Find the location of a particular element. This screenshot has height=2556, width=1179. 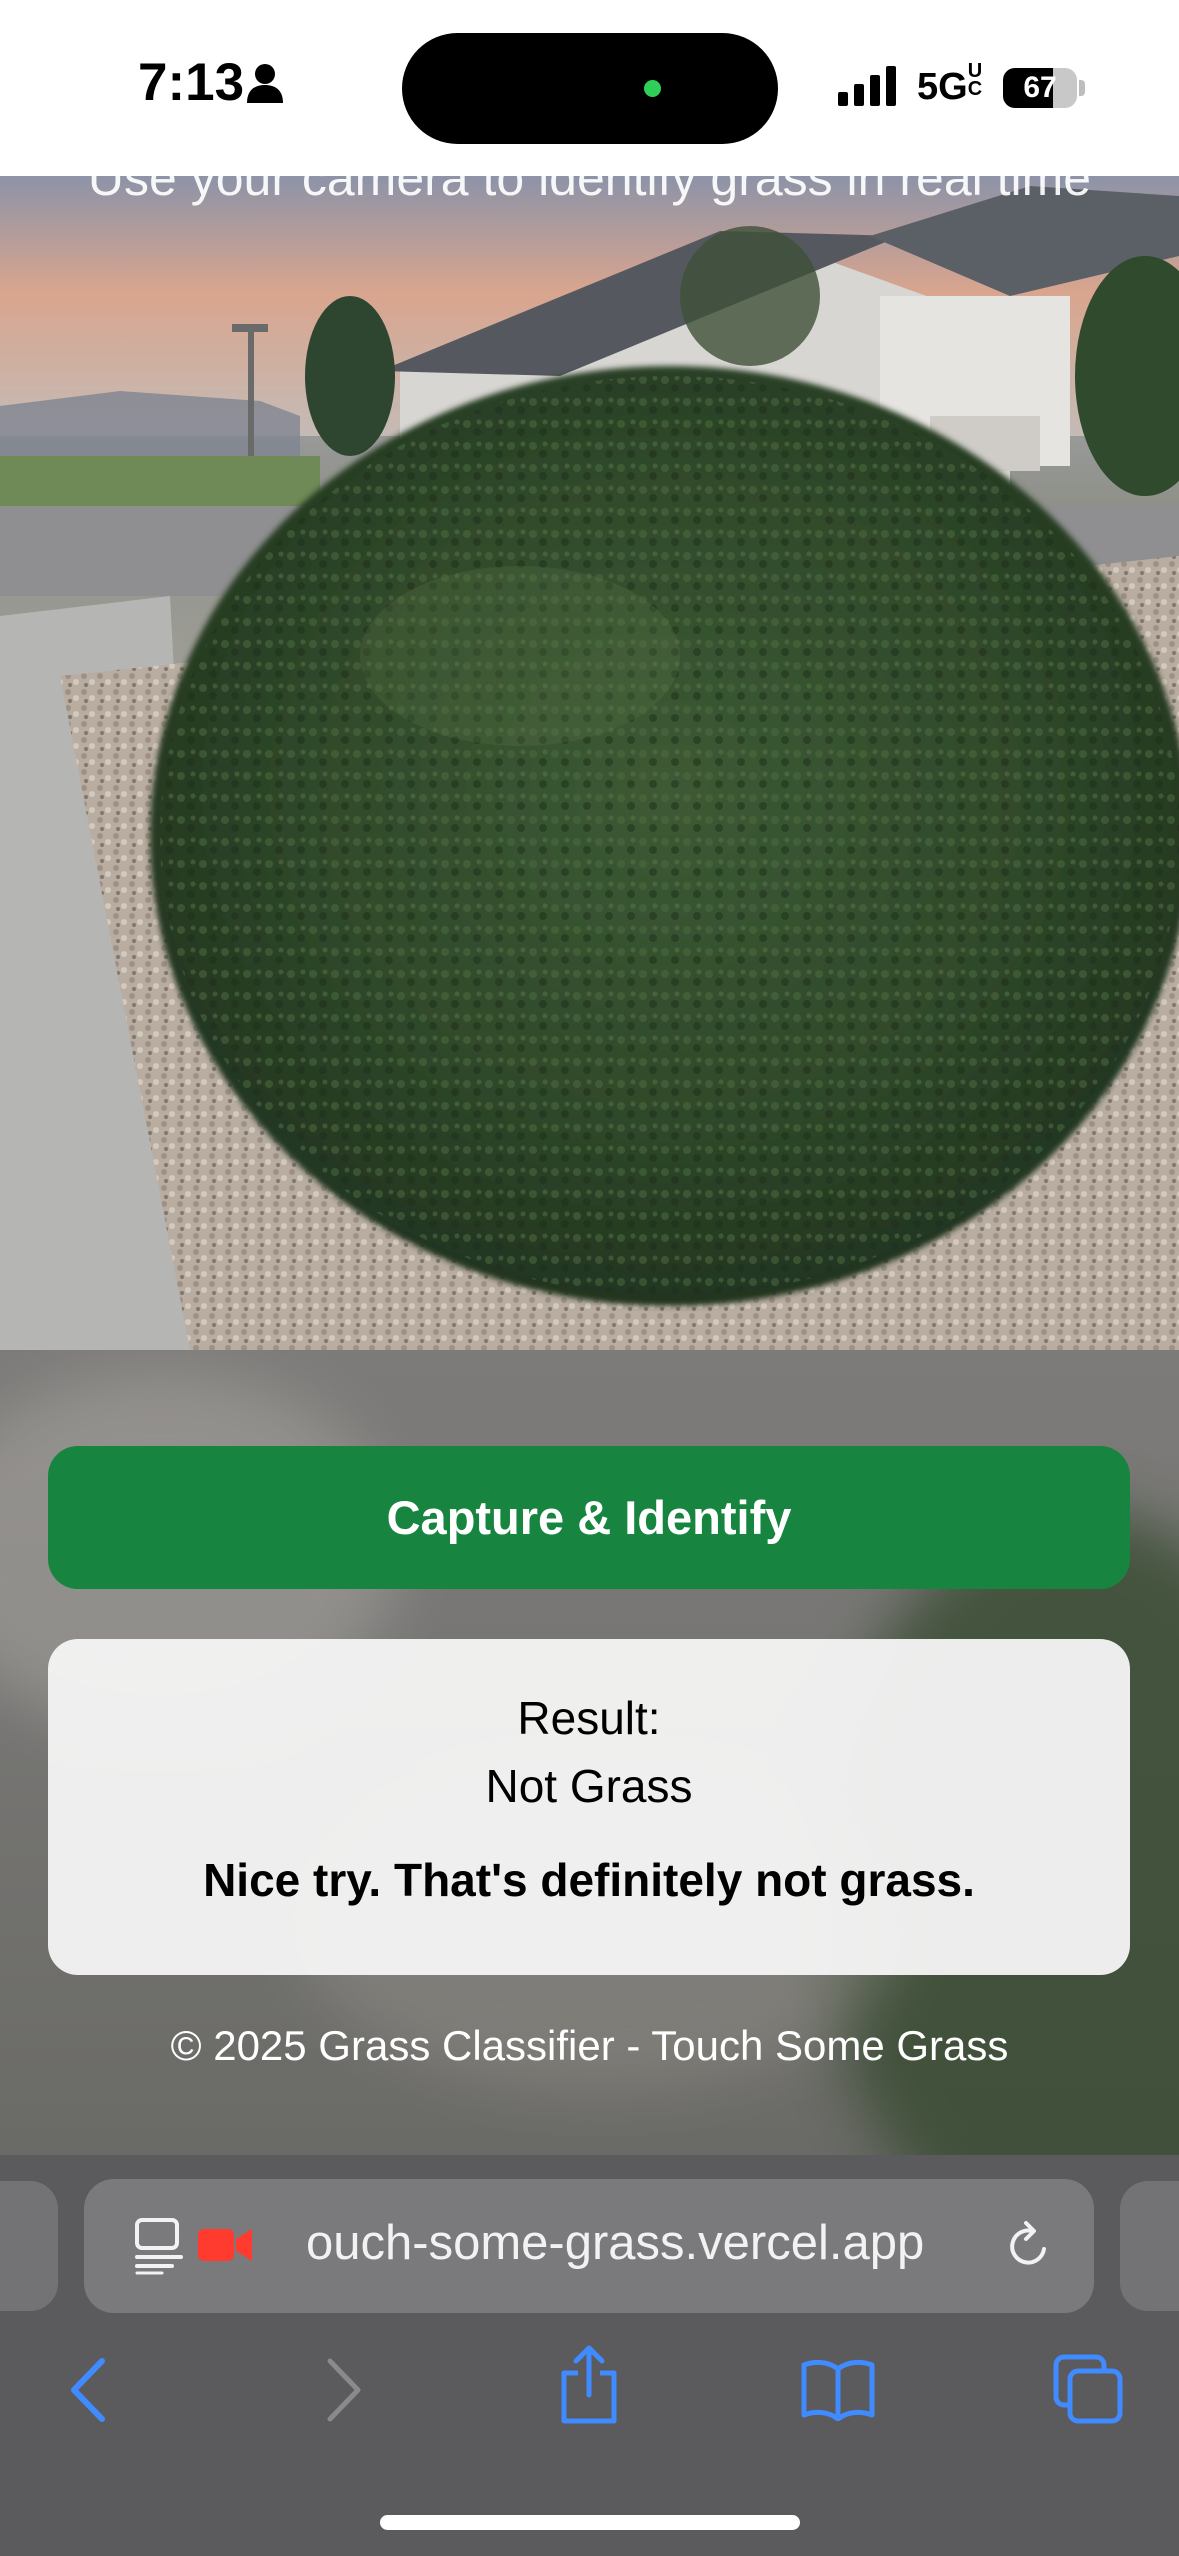

next-tab-preview is located at coordinates (1149, 2246).